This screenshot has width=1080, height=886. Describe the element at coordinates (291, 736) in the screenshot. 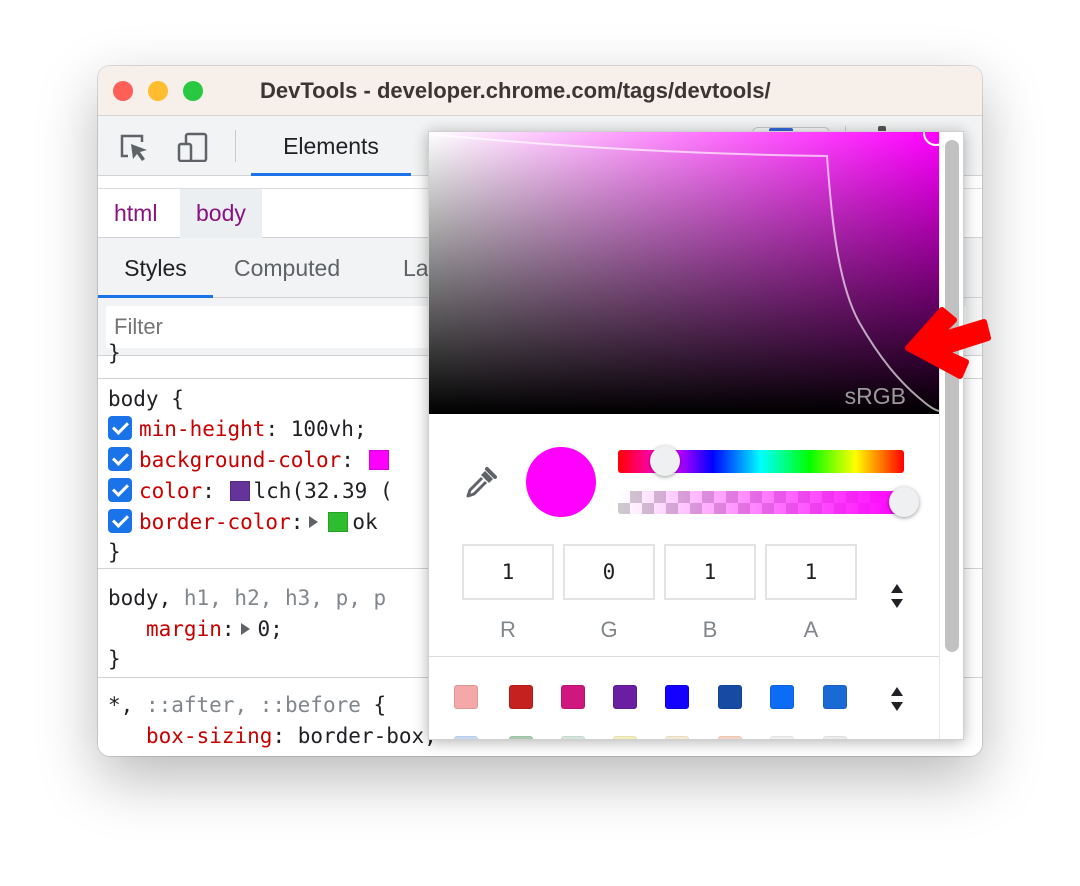

I see `declaration-box-sizing: box-sizing: border-box;` at that location.